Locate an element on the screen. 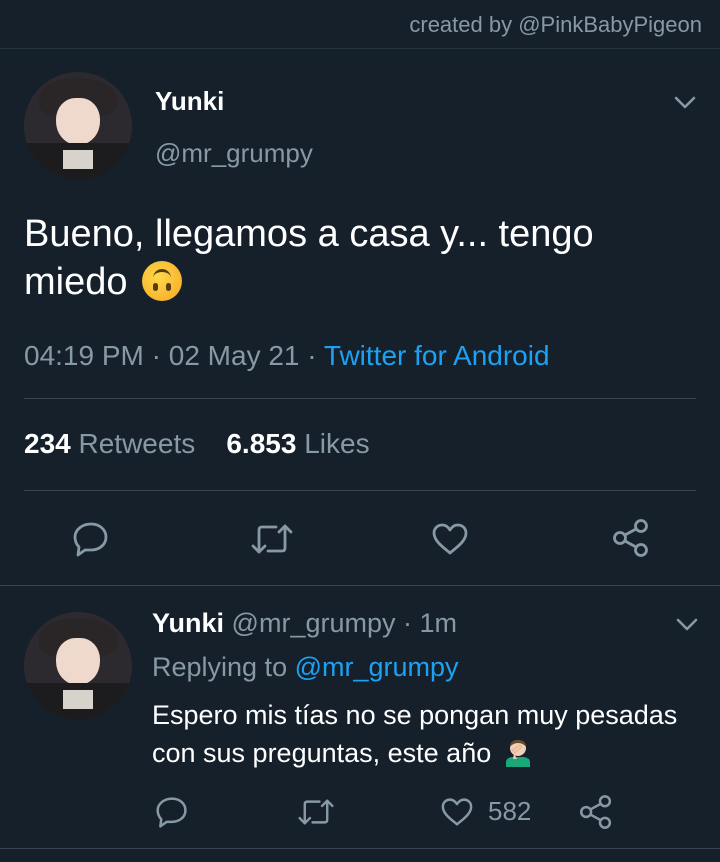 The image size is (720, 862). replying-to-link: @mr_grumpy is located at coordinates (377, 667).